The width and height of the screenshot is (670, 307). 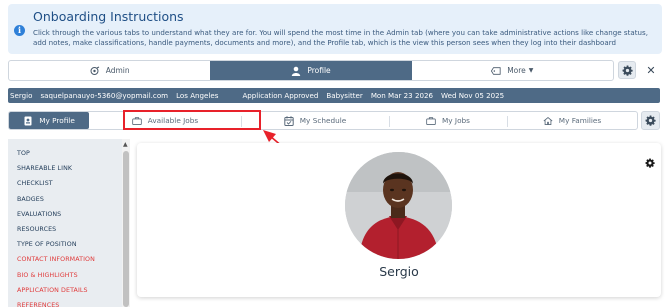 What do you see at coordinates (401, 95) in the screenshot?
I see `date-primary: Mon Mar 23 2026` at bounding box center [401, 95].